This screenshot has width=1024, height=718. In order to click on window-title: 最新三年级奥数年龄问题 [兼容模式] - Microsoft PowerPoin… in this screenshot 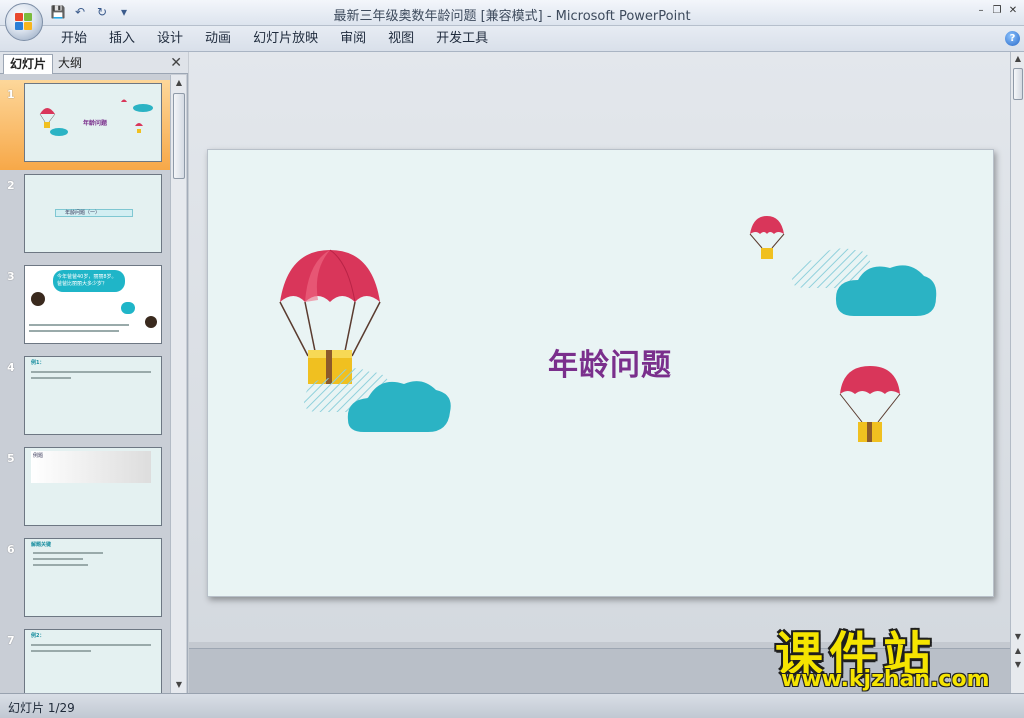, I will do `click(512, 16)`.